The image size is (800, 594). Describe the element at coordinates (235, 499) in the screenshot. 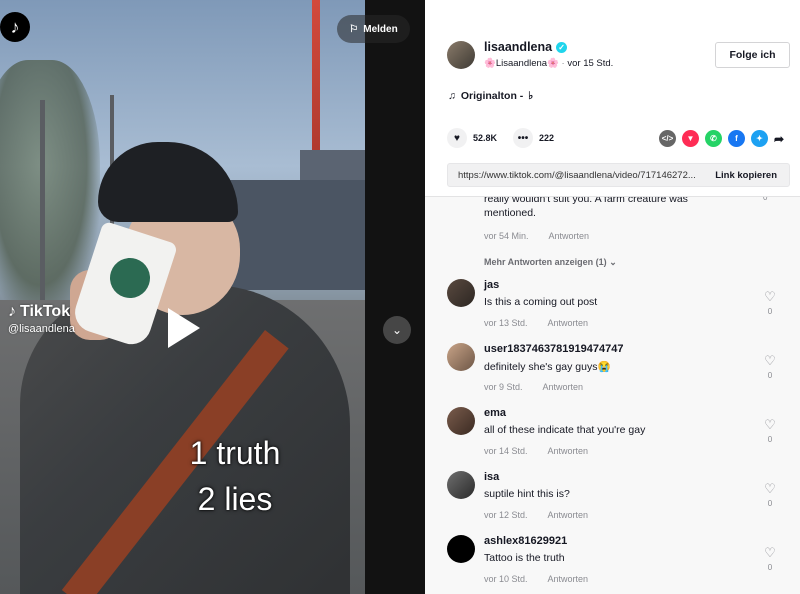

I see `caption-line: 2 lies` at that location.